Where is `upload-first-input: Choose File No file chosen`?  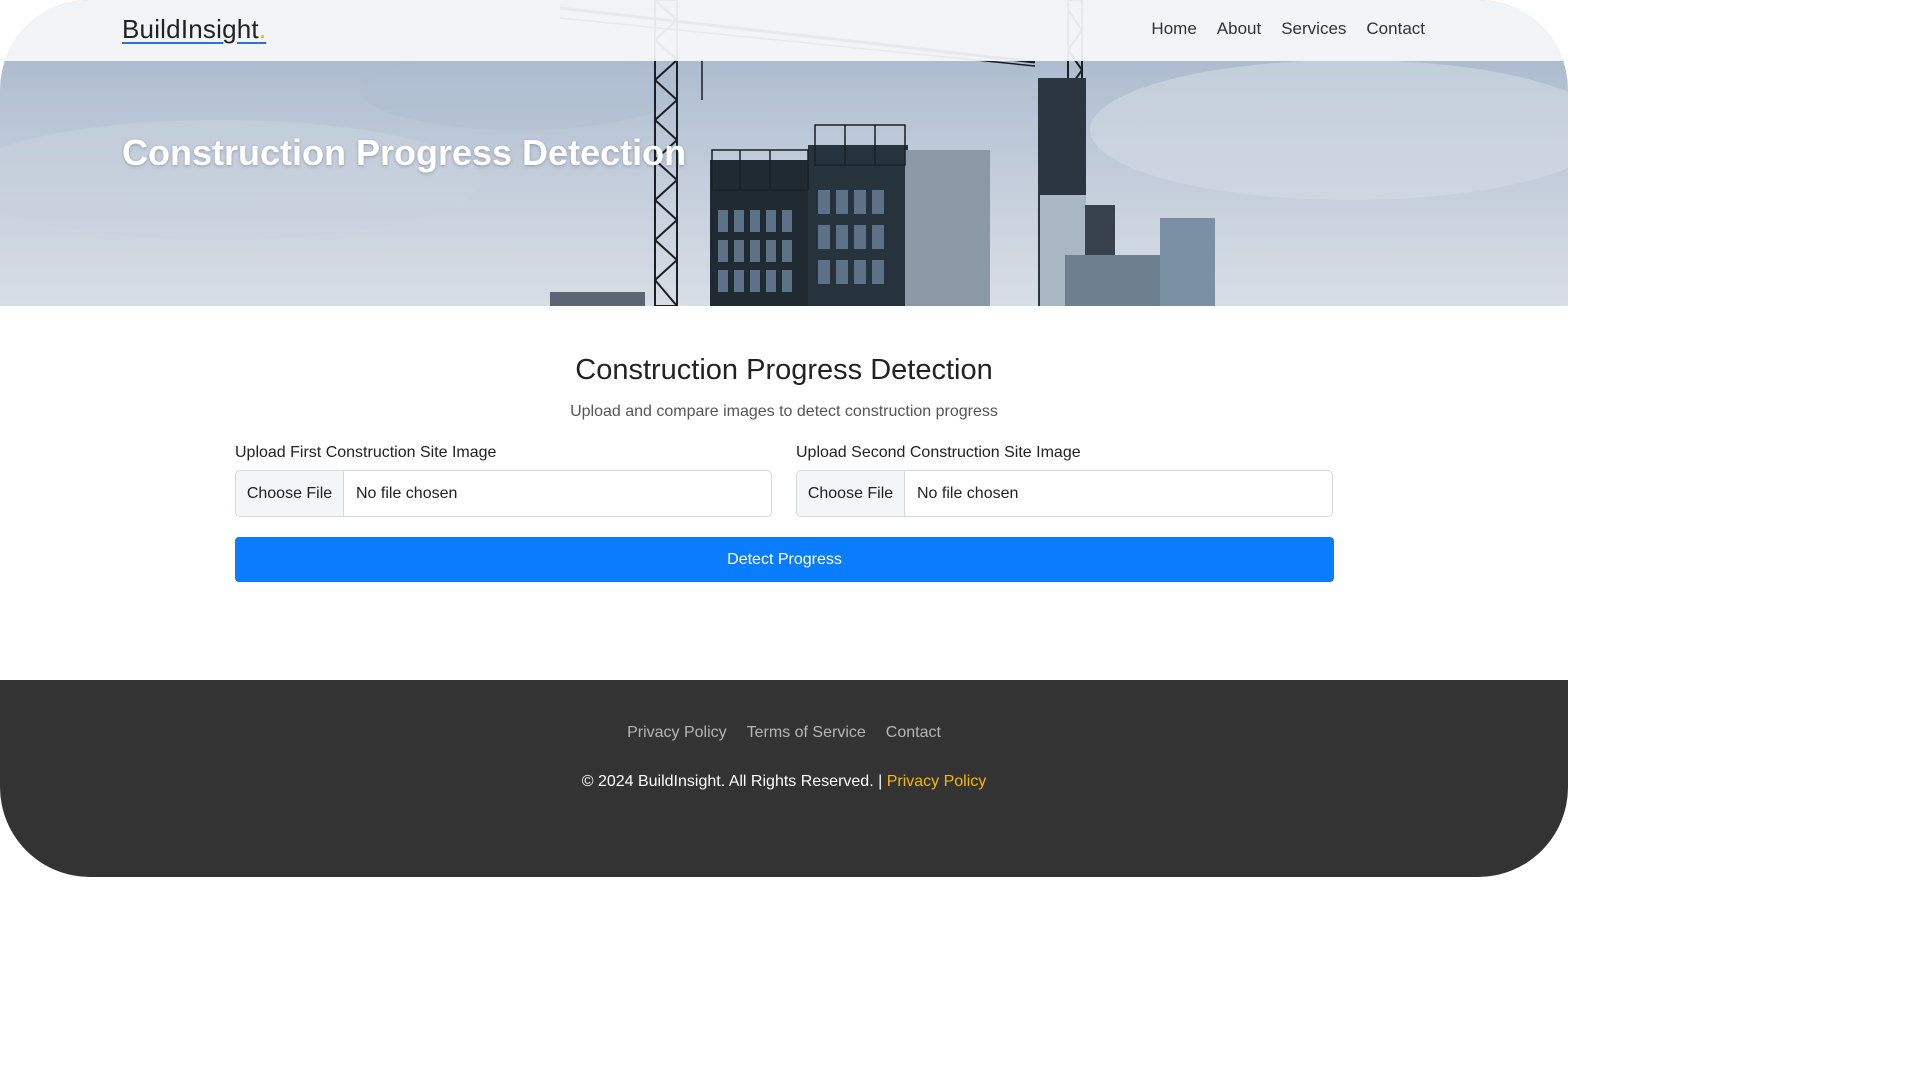 upload-first-input: Choose File No file chosen is located at coordinates (503, 493).